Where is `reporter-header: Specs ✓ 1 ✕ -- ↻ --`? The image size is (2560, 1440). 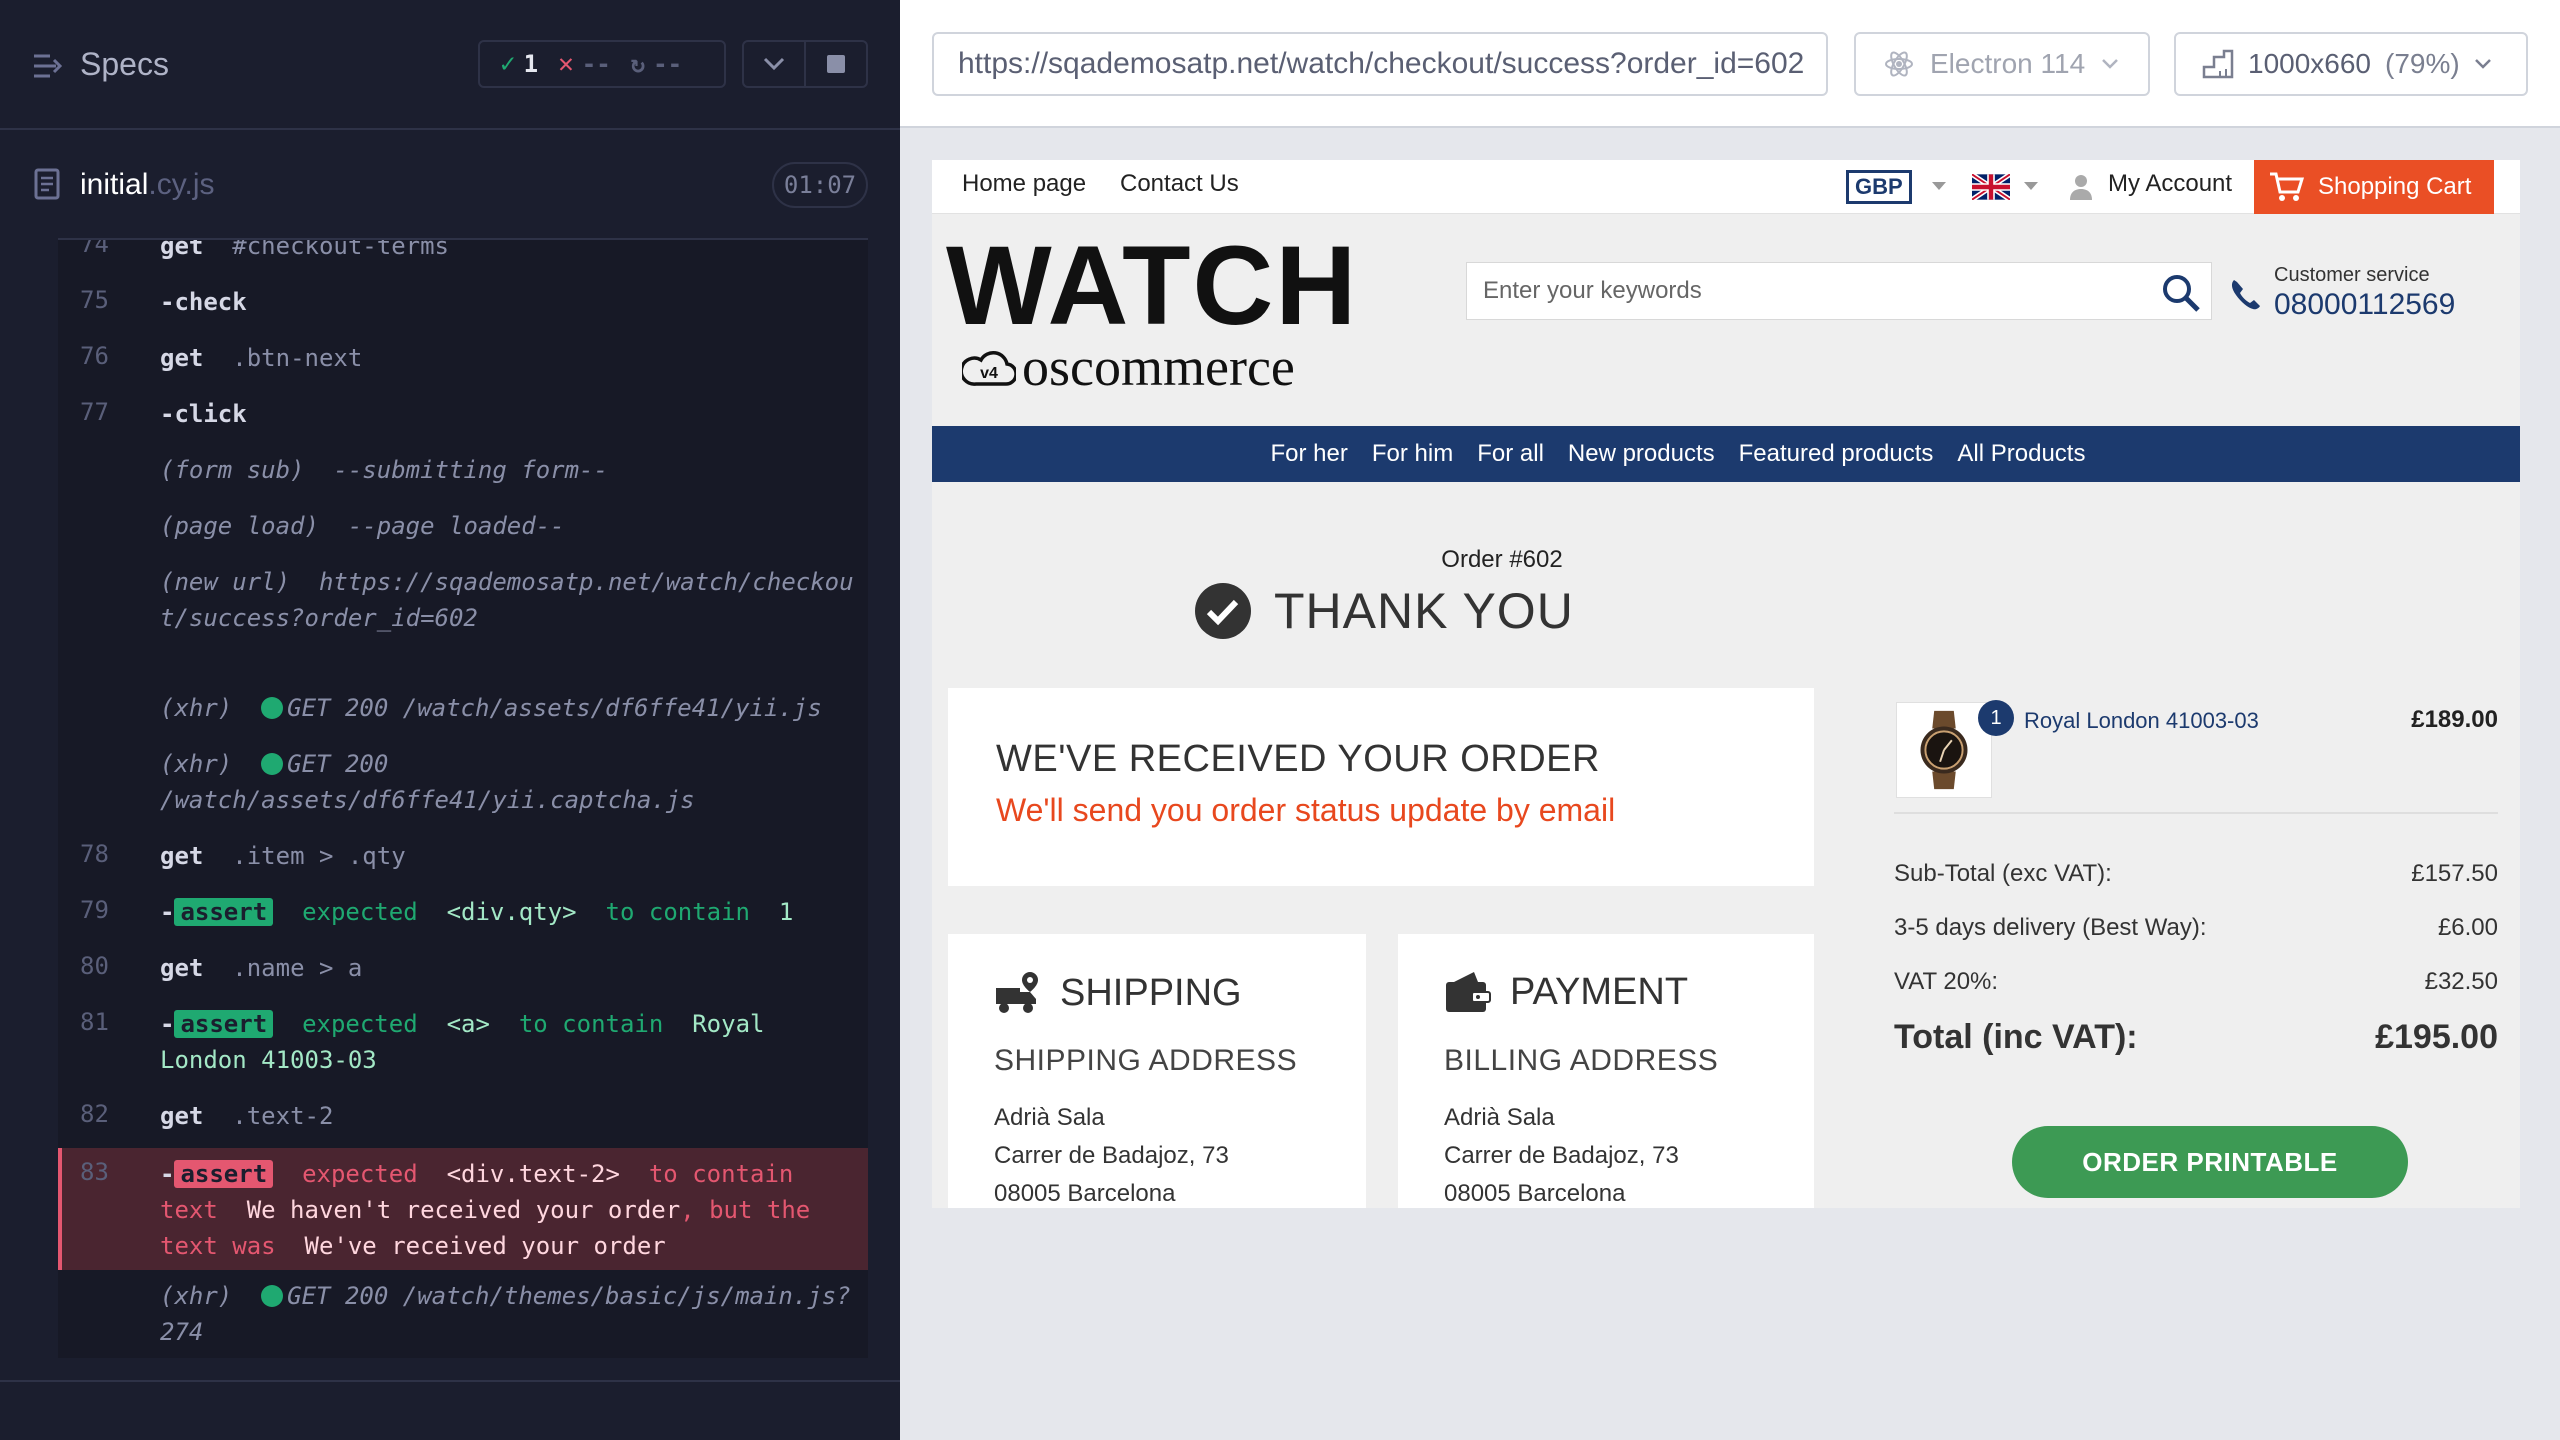
reporter-header: Specs ✓ 1 ✕ -- ↻ -- is located at coordinates (450, 65).